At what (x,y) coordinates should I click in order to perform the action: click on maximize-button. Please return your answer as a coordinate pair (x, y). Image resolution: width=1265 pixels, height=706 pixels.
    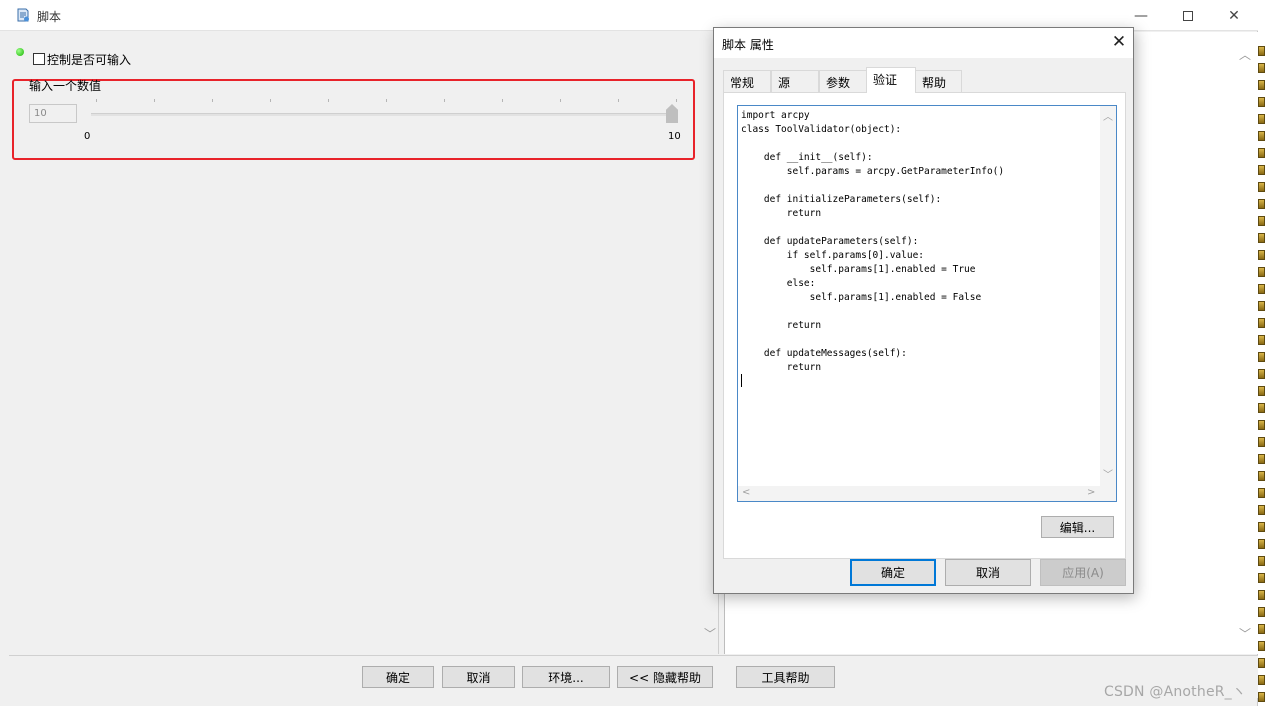
    Looking at the image, I should click on (1188, 15).